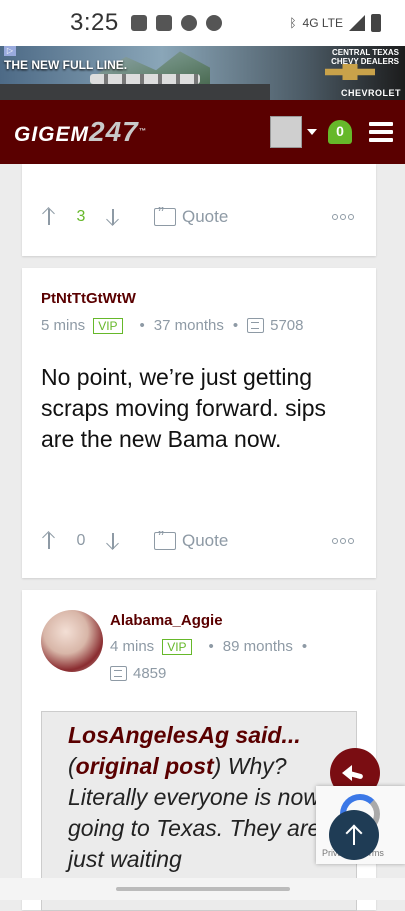  I want to click on system-icons: ᛒ 4G LTE, so click(335, 23).